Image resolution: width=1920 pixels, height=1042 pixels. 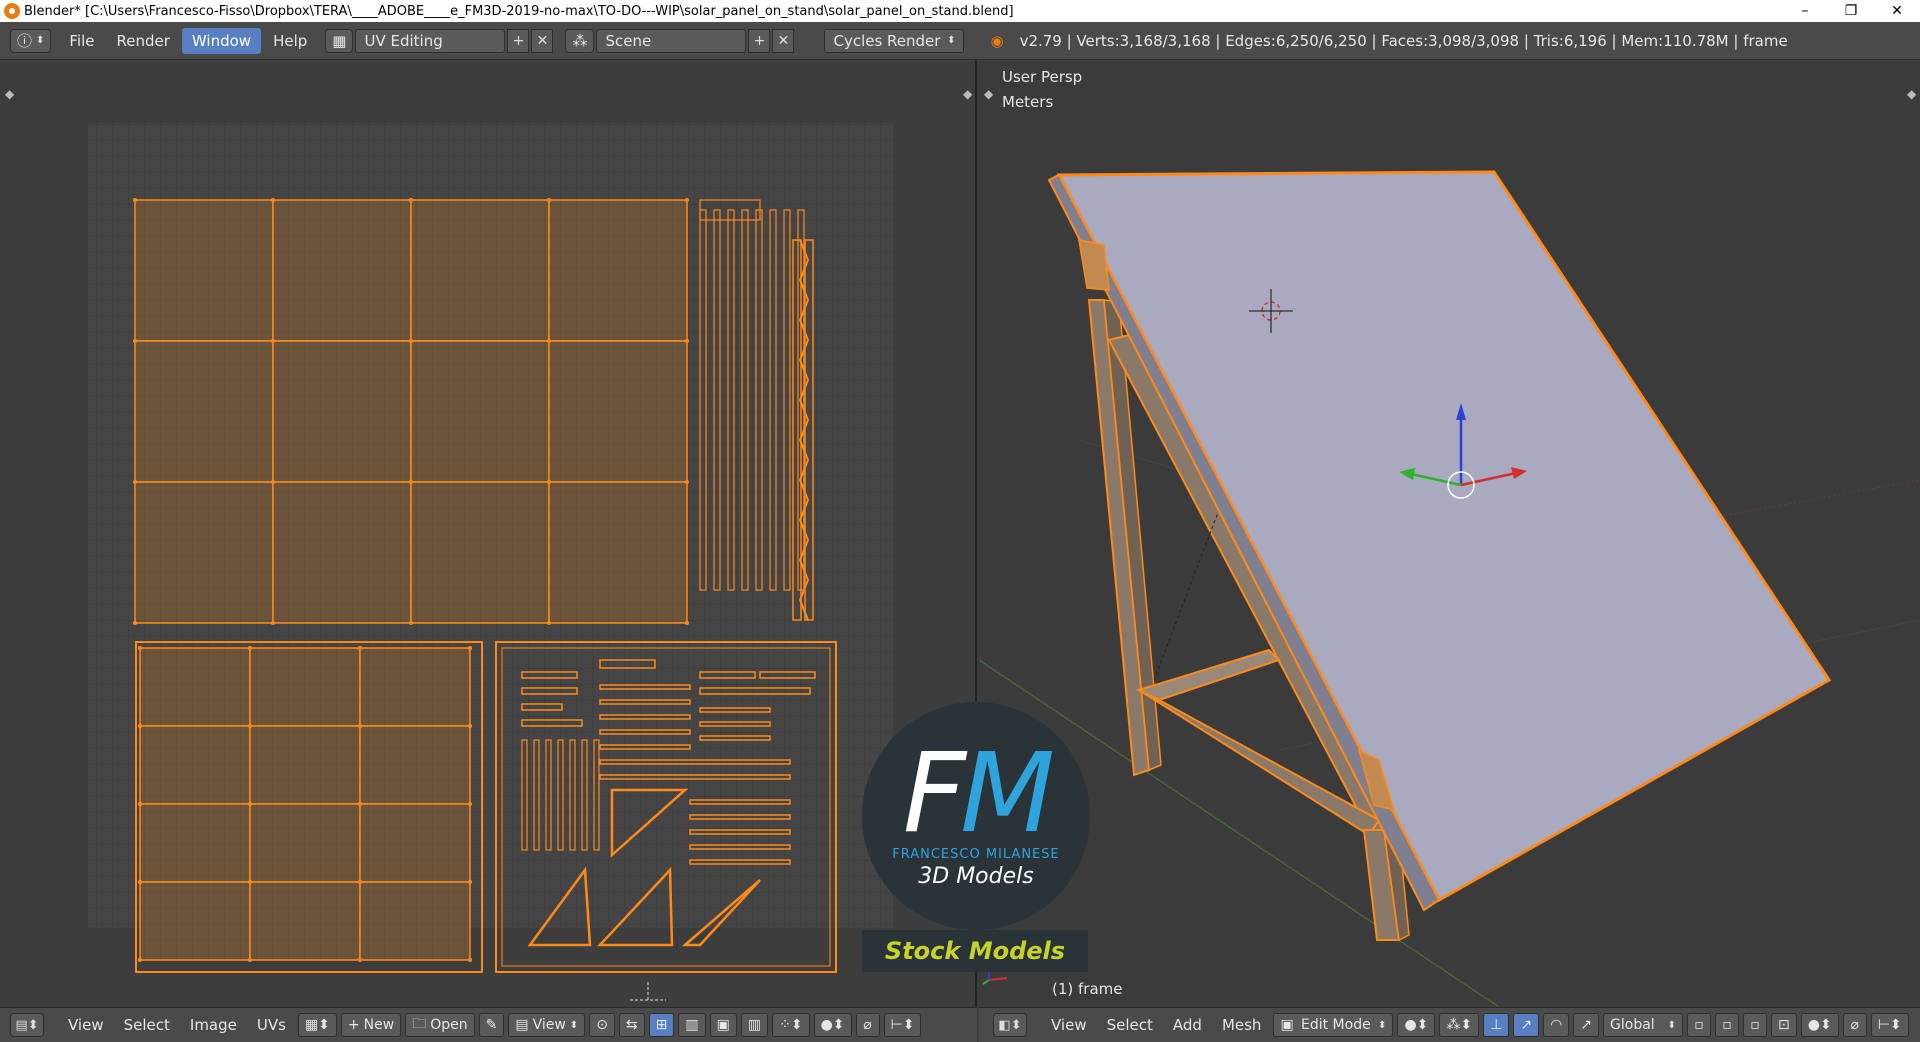 I want to click on editor-type-selector: ⓘ ⬍, so click(x=31, y=40).